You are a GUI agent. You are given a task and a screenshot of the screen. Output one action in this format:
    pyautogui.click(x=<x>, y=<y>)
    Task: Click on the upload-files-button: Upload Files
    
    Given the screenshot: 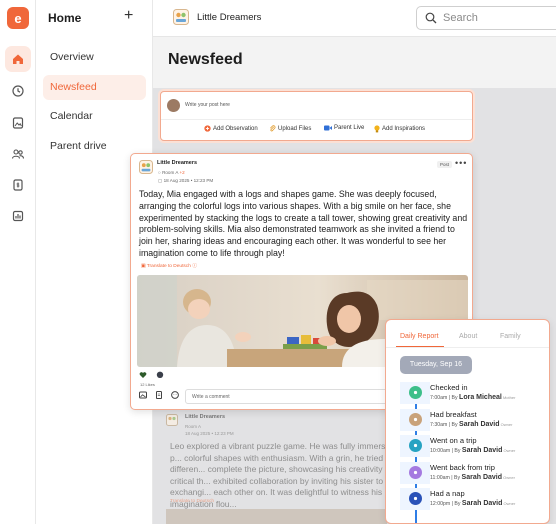 What is the action you would take?
    pyautogui.click(x=290, y=128)
    